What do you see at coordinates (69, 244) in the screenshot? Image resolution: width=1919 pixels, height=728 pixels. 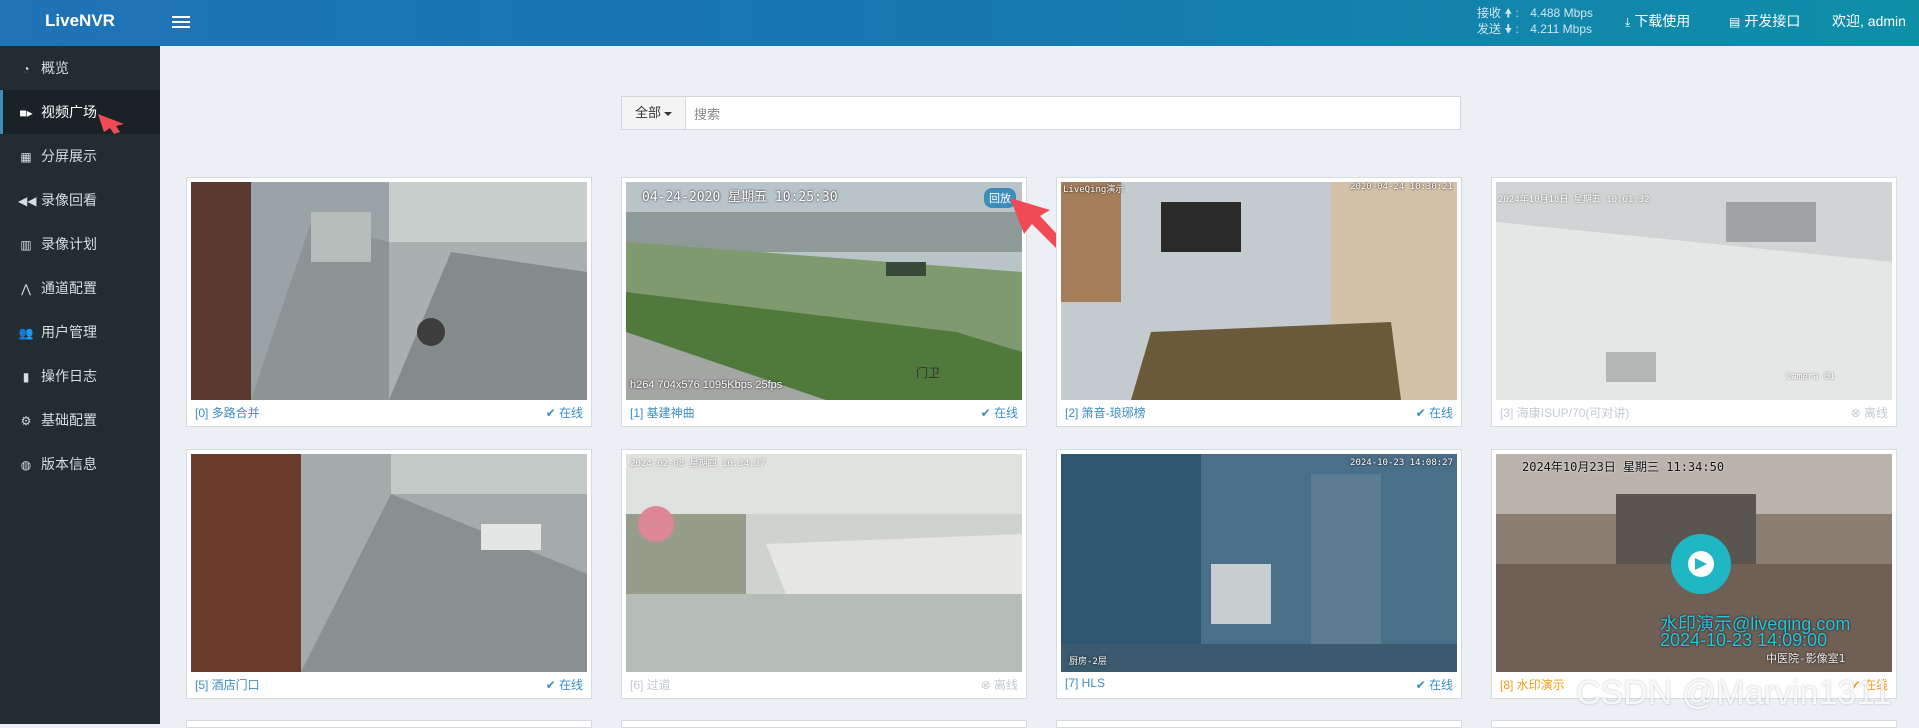 I see `sidebar-item-label: 录像计划` at bounding box center [69, 244].